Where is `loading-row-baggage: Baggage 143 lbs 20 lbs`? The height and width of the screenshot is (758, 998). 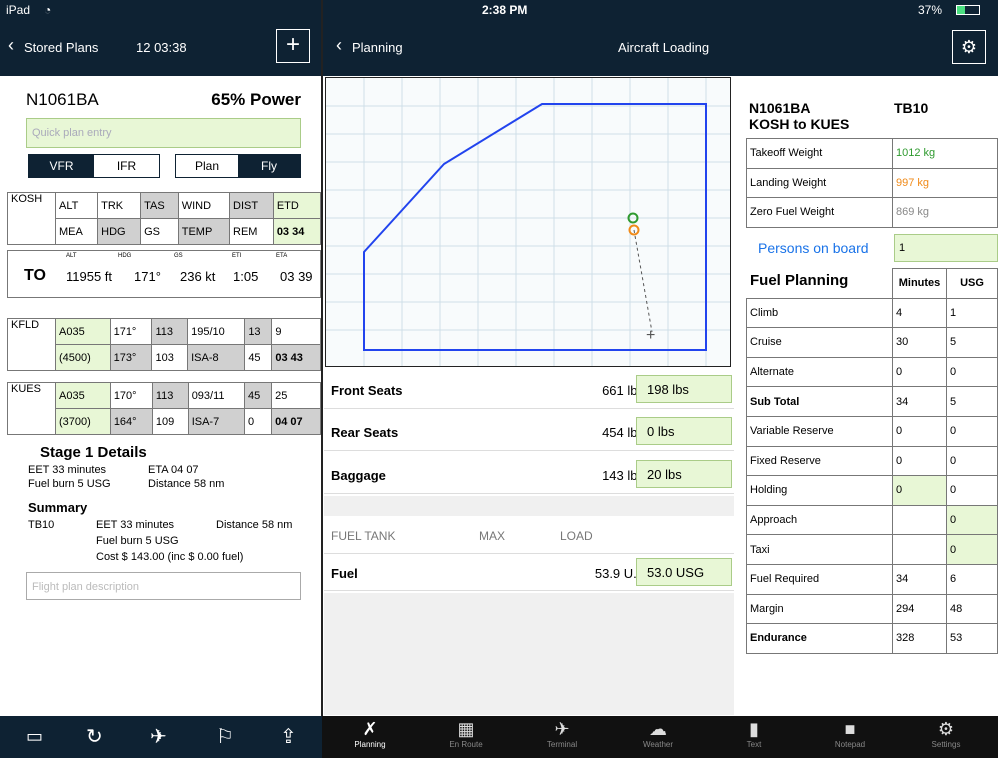 loading-row-baggage: Baggage 143 lbs 20 lbs is located at coordinates (529, 475).